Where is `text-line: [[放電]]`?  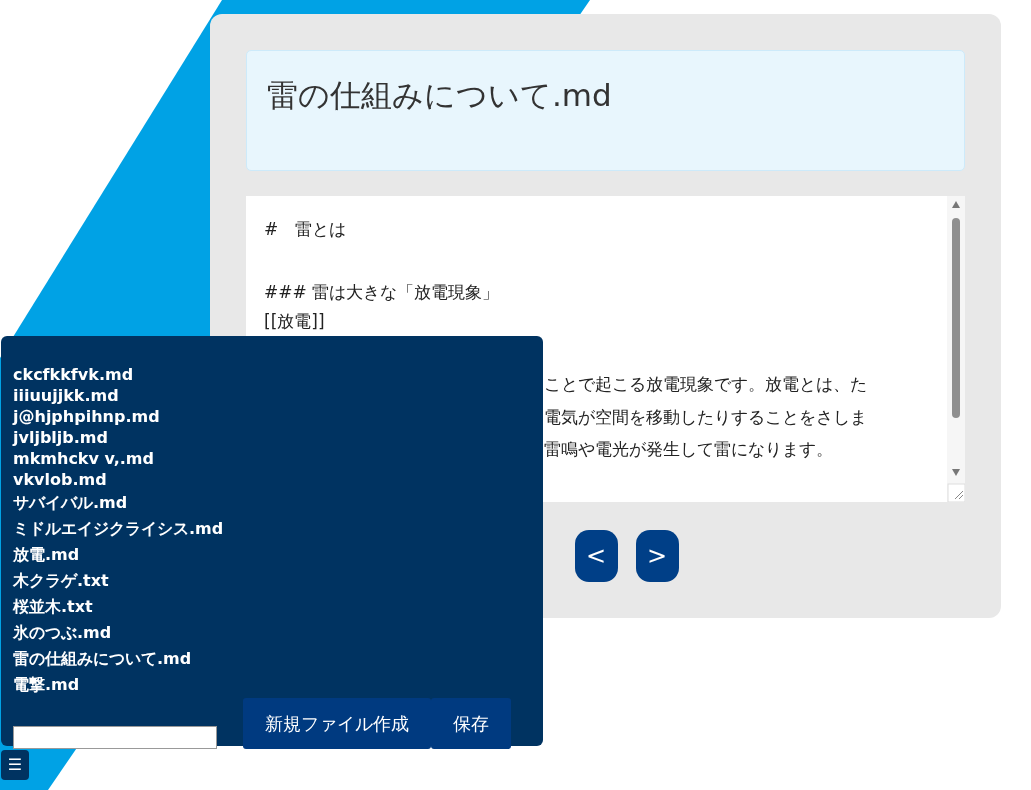
text-line: [[放電]] is located at coordinates (295, 321).